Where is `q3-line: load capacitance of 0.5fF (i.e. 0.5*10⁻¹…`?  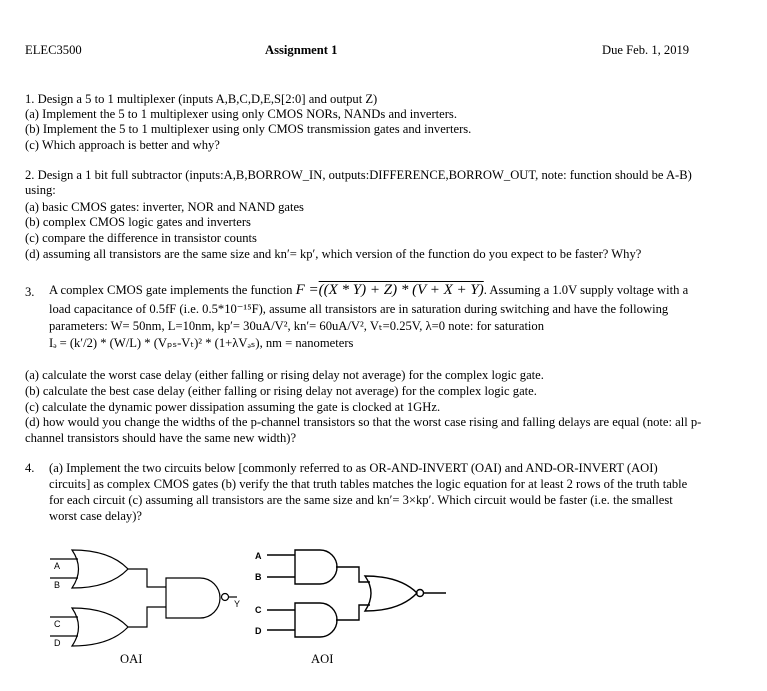 q3-line: load capacitance of 0.5fF (i.e. 0.5*10⁻¹… is located at coordinates (359, 309).